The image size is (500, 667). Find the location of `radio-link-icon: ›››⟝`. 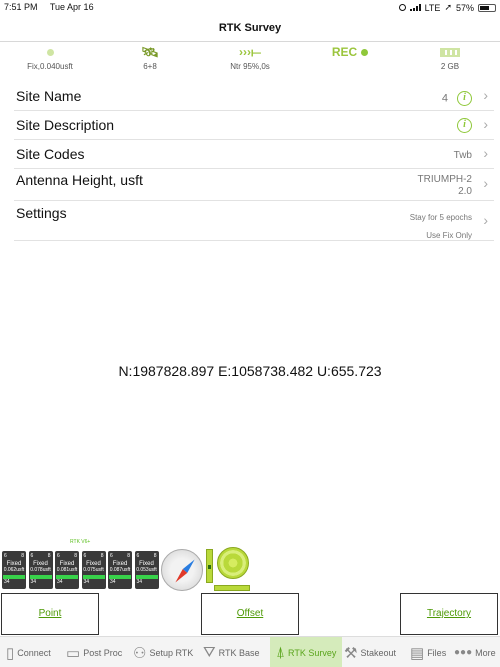

radio-link-icon: ›››⟝ is located at coordinates (250, 51).